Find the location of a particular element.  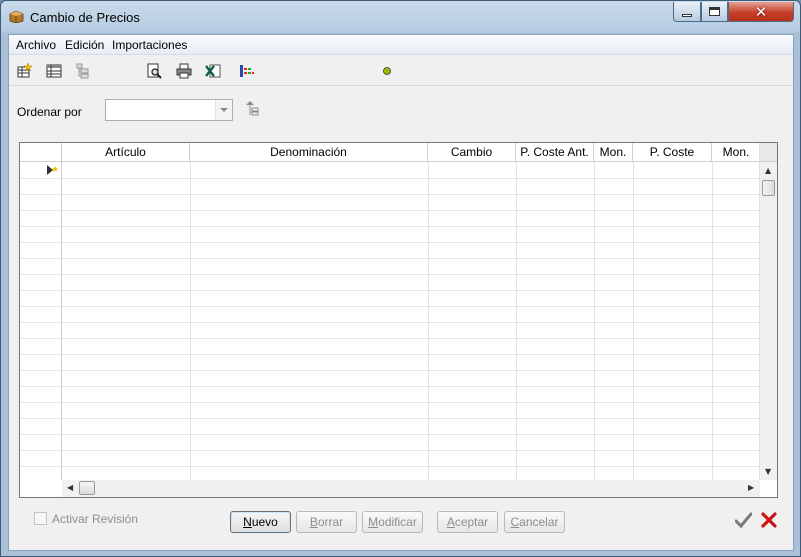

delete-button: Borrar is located at coordinates (326, 522).